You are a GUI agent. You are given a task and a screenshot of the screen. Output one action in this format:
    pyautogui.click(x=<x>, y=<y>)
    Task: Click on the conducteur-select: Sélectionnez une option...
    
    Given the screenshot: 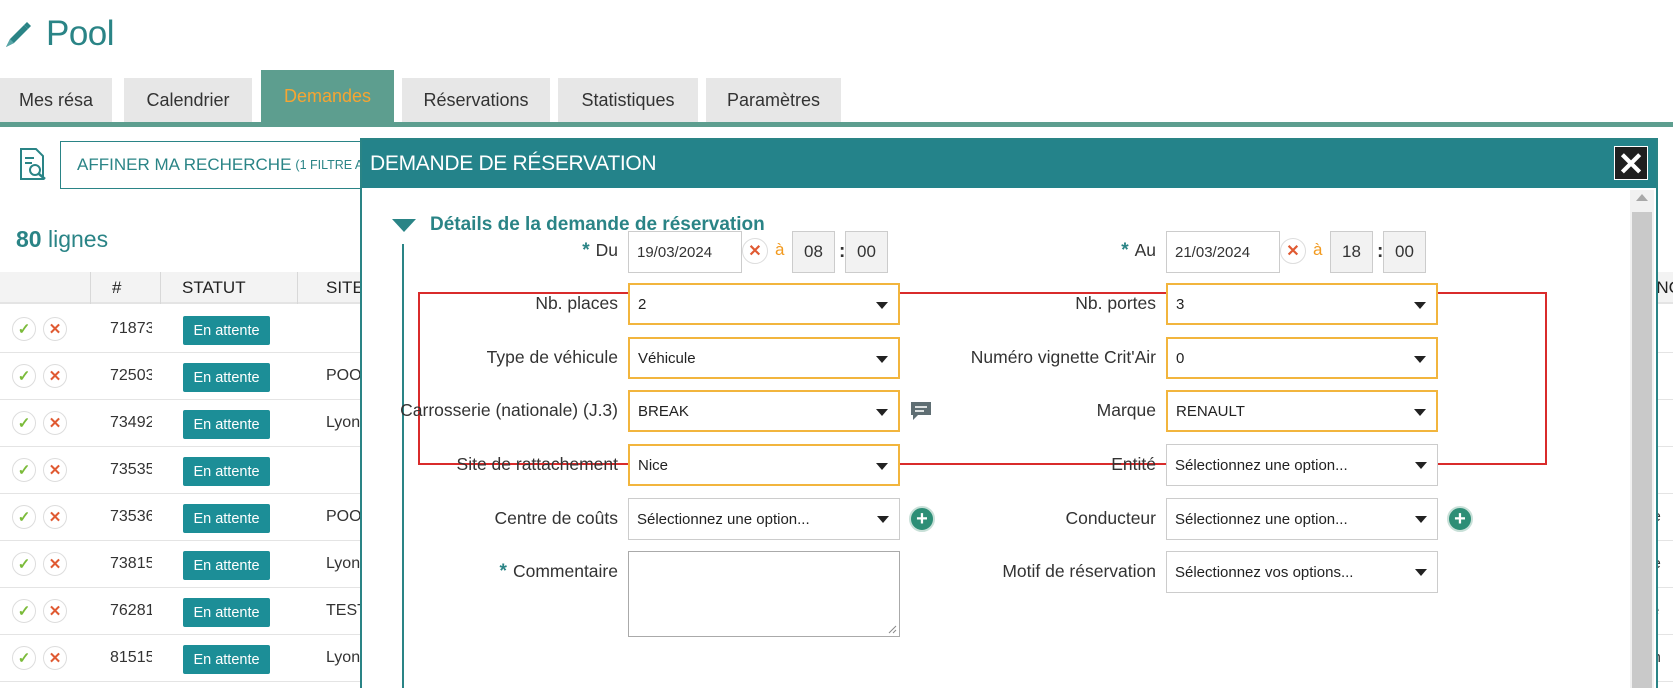 What is the action you would take?
    pyautogui.click(x=1302, y=519)
    